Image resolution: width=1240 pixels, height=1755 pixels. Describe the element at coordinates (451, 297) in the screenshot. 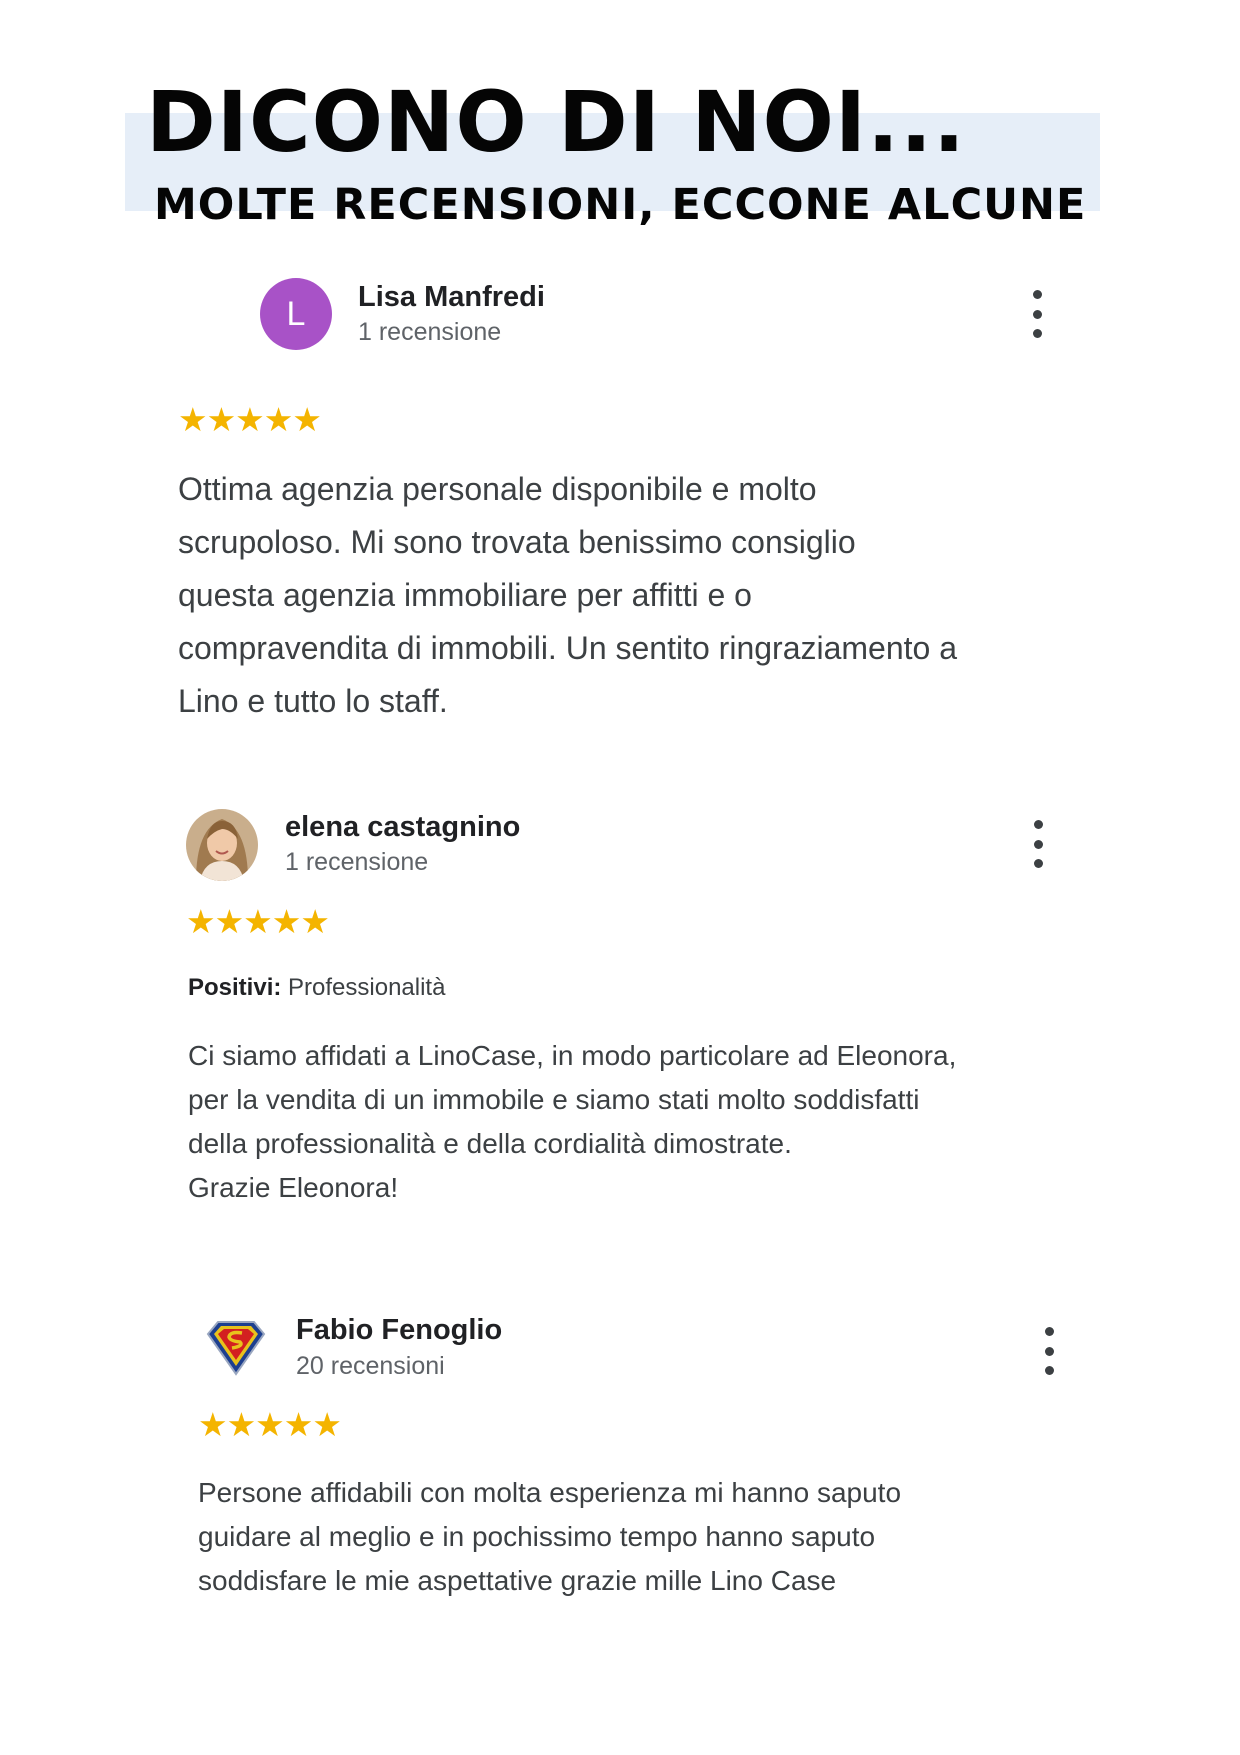

I see `reviewer-name: Lisa Manfredi` at that location.